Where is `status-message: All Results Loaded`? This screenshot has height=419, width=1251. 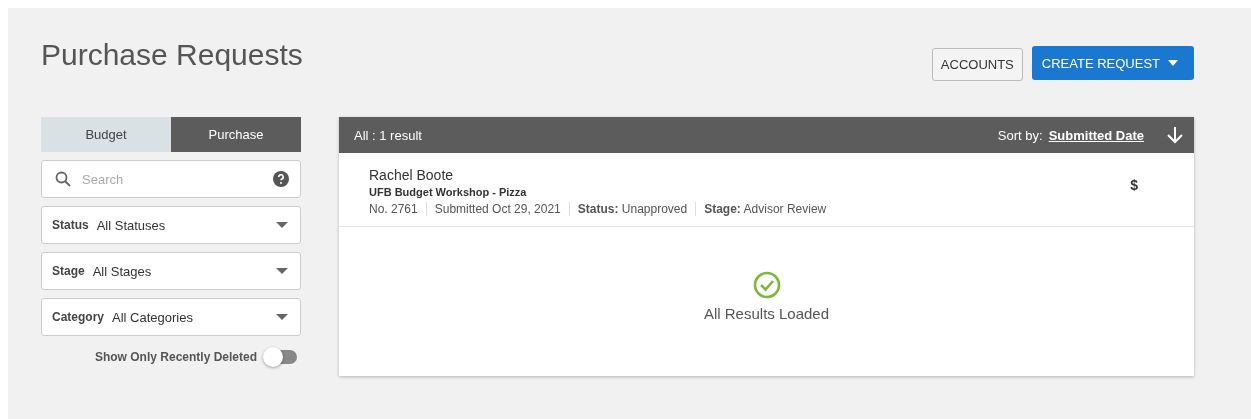
status-message: All Results Loaded is located at coordinates (766, 313).